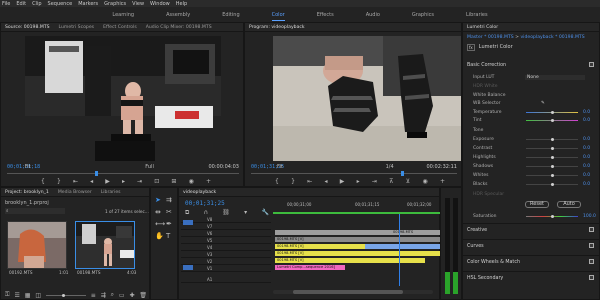  What do you see at coordinates (199, 192) in the screenshot?
I see `tab-sequence: videoplayback` at bounding box center [199, 192].